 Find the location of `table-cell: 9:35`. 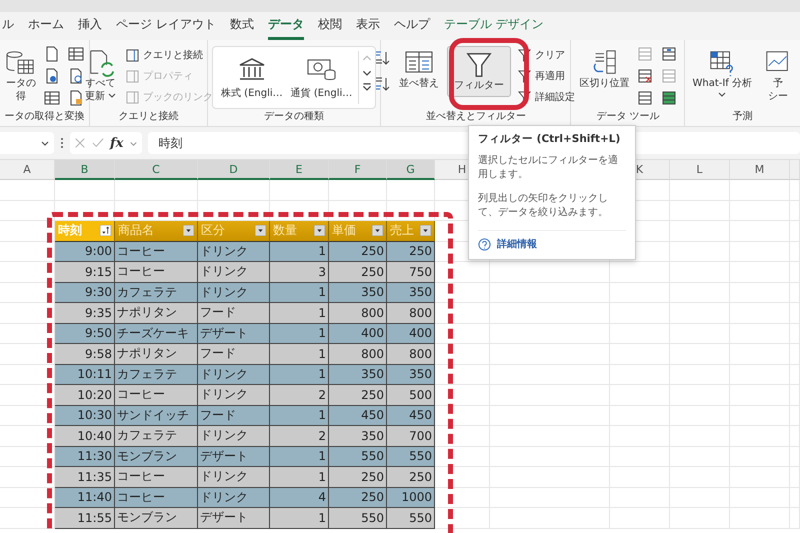

table-cell: 9:35 is located at coordinates (85, 313).